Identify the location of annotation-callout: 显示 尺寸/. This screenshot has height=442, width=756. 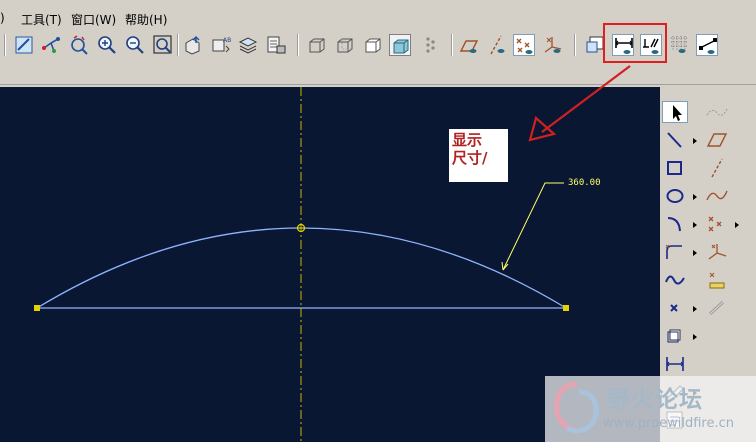
(478, 155).